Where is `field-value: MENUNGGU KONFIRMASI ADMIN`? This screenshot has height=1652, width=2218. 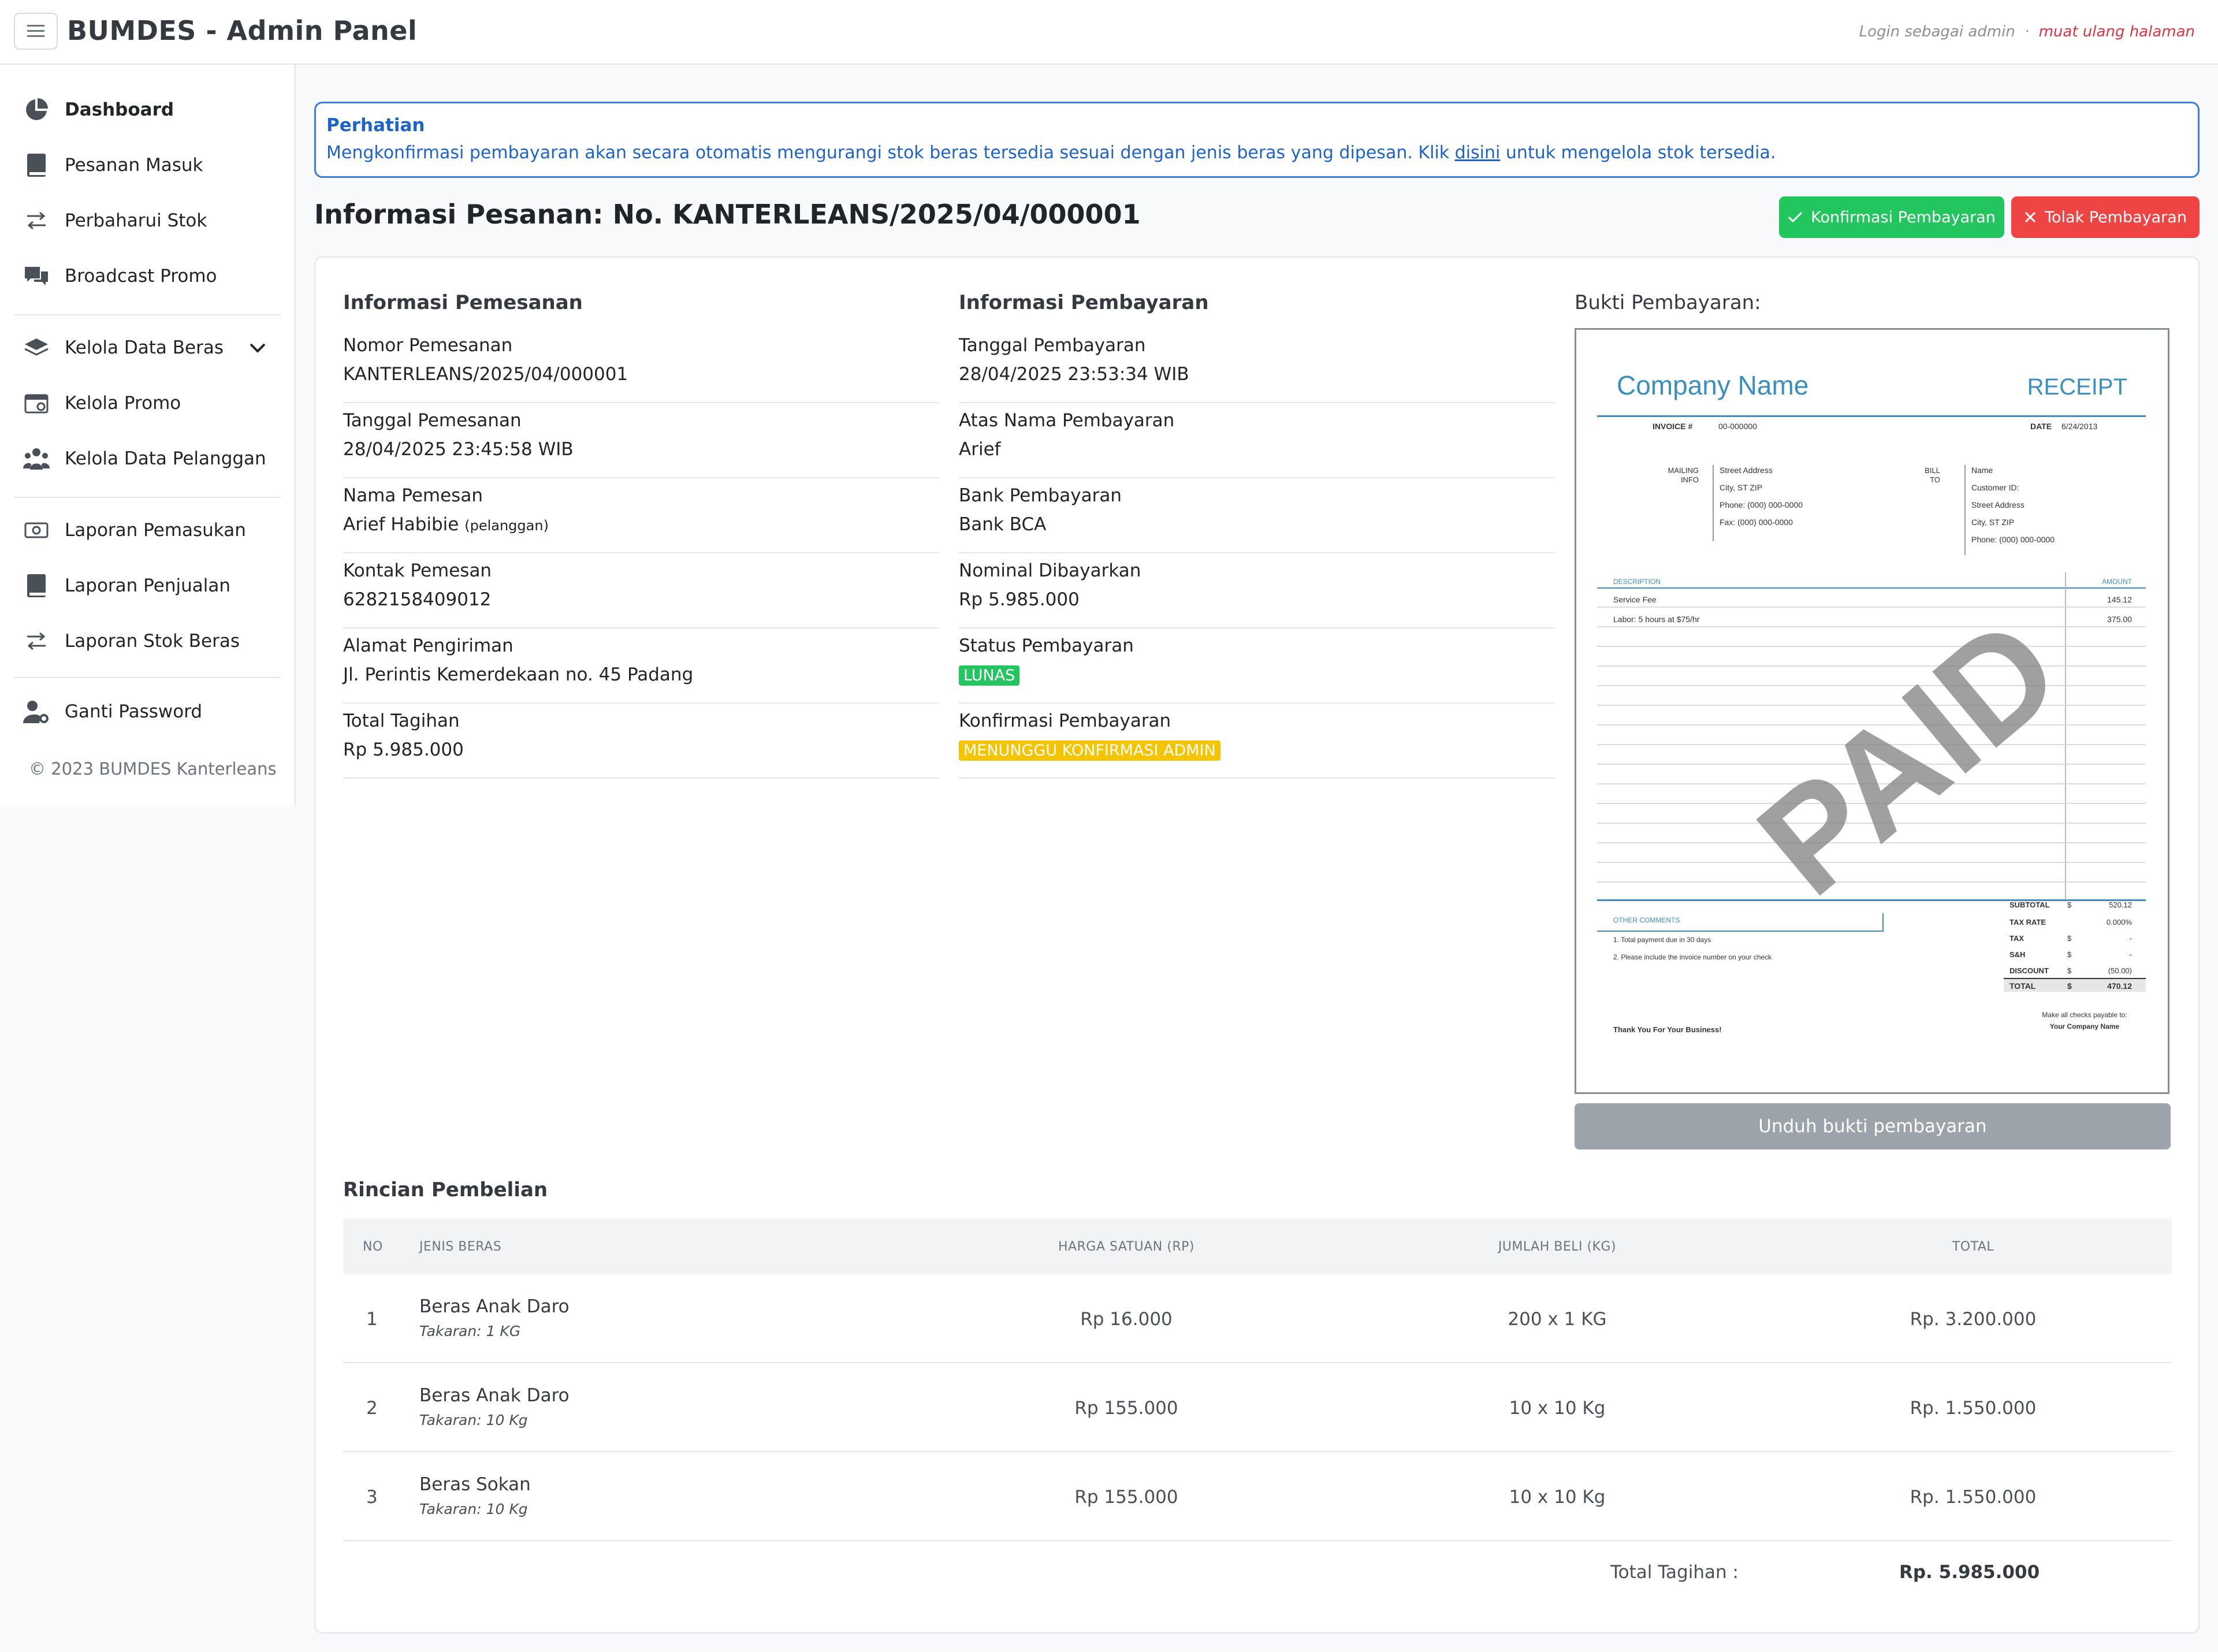
field-value: MENUNGGU KONFIRMASI ADMIN is located at coordinates (1257, 750).